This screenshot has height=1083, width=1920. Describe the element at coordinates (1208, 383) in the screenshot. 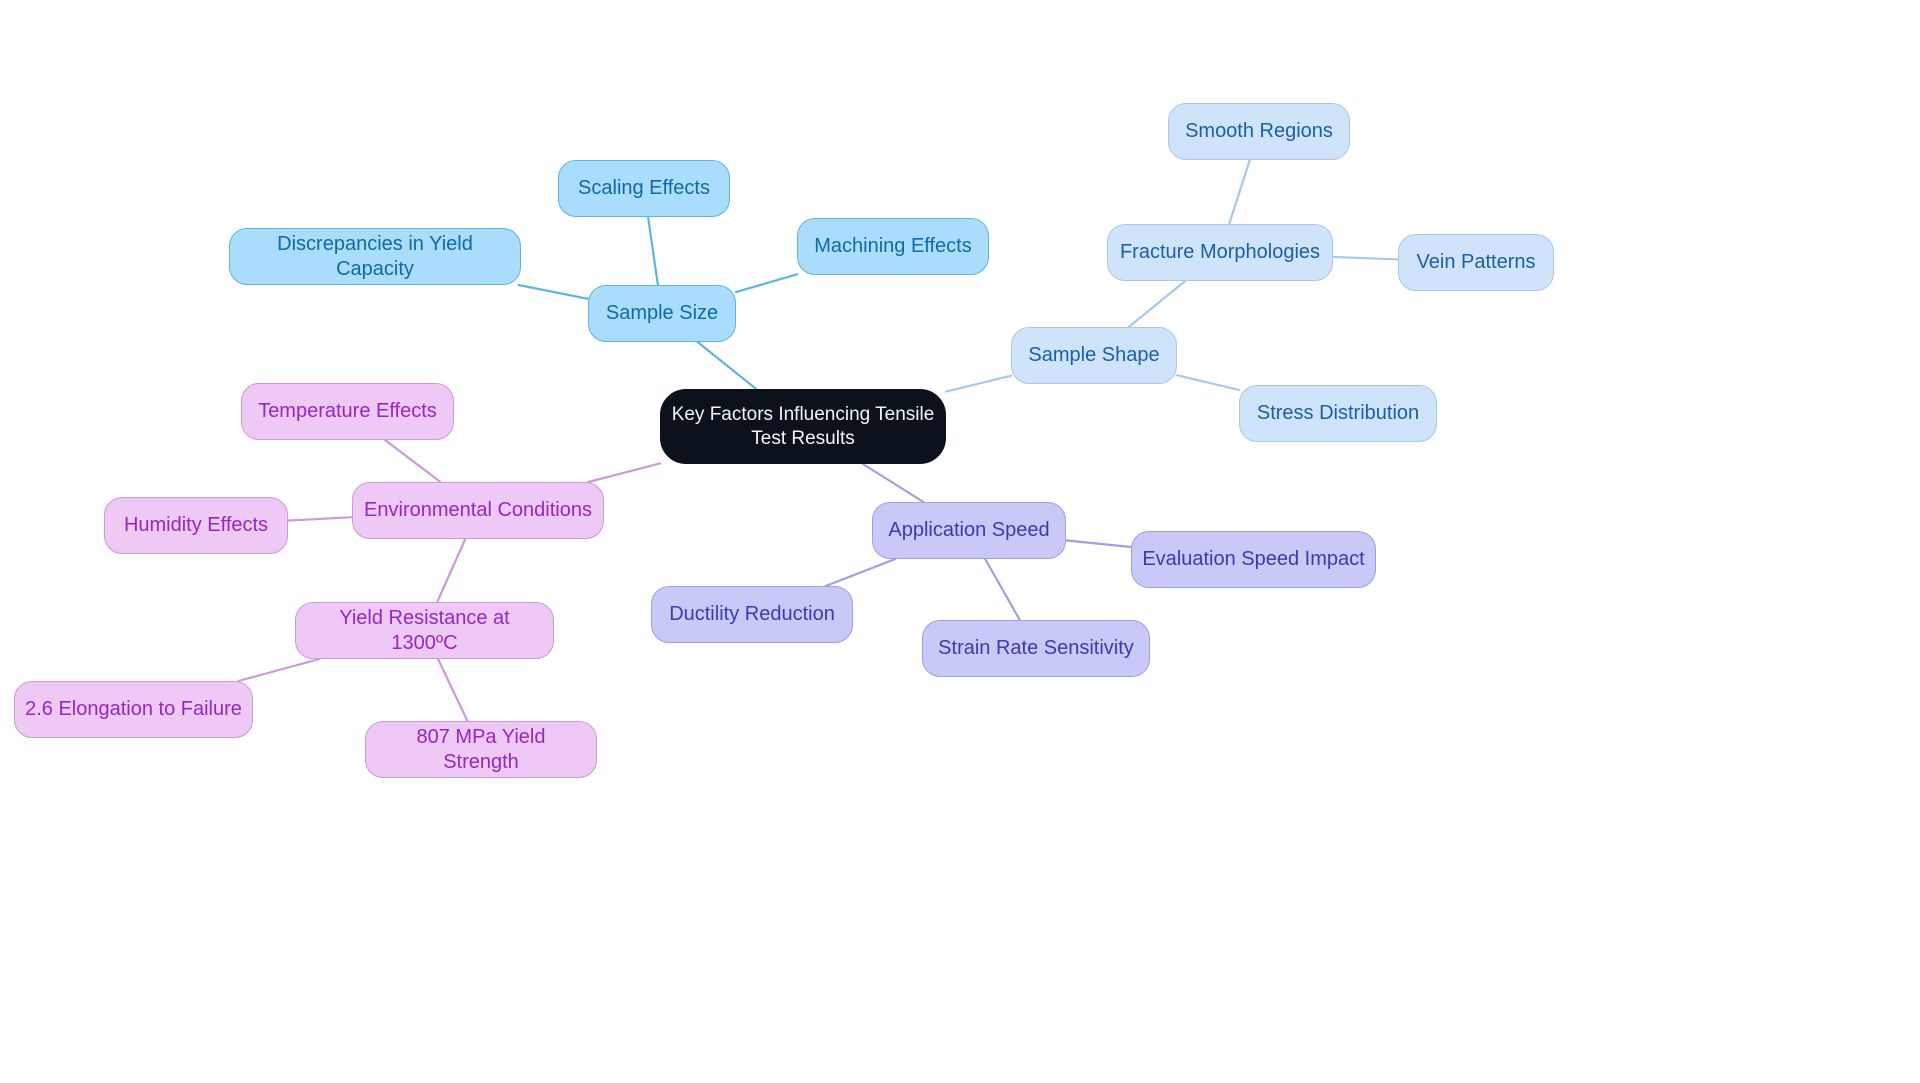

I see `edge-sample-shape-to-stress-distribution` at that location.